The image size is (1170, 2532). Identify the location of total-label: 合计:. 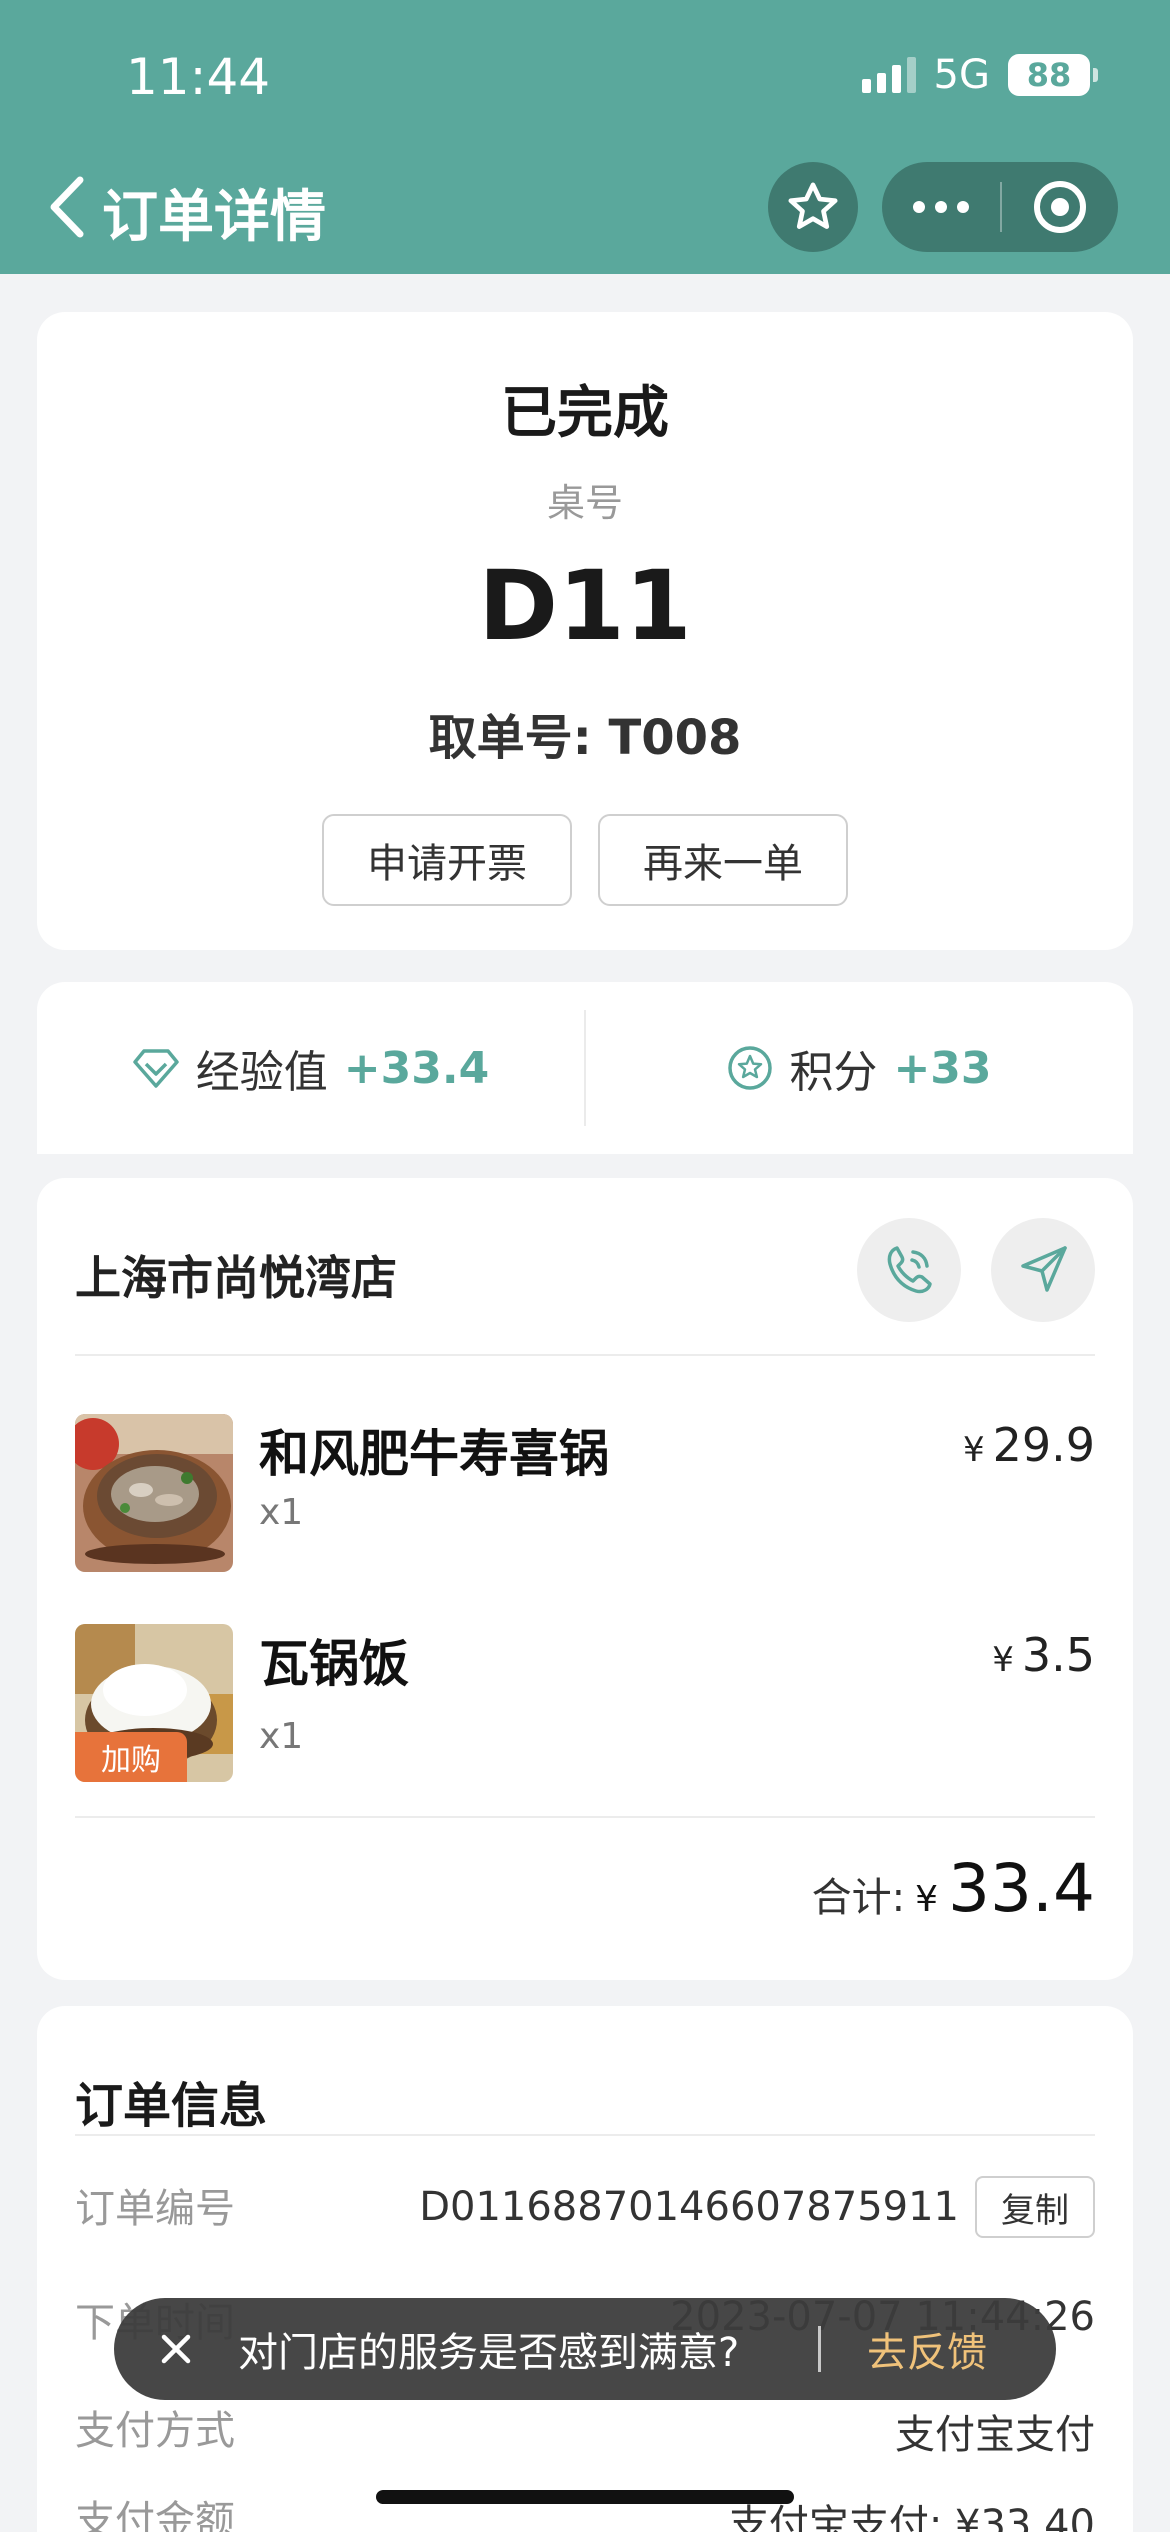
(858, 1898).